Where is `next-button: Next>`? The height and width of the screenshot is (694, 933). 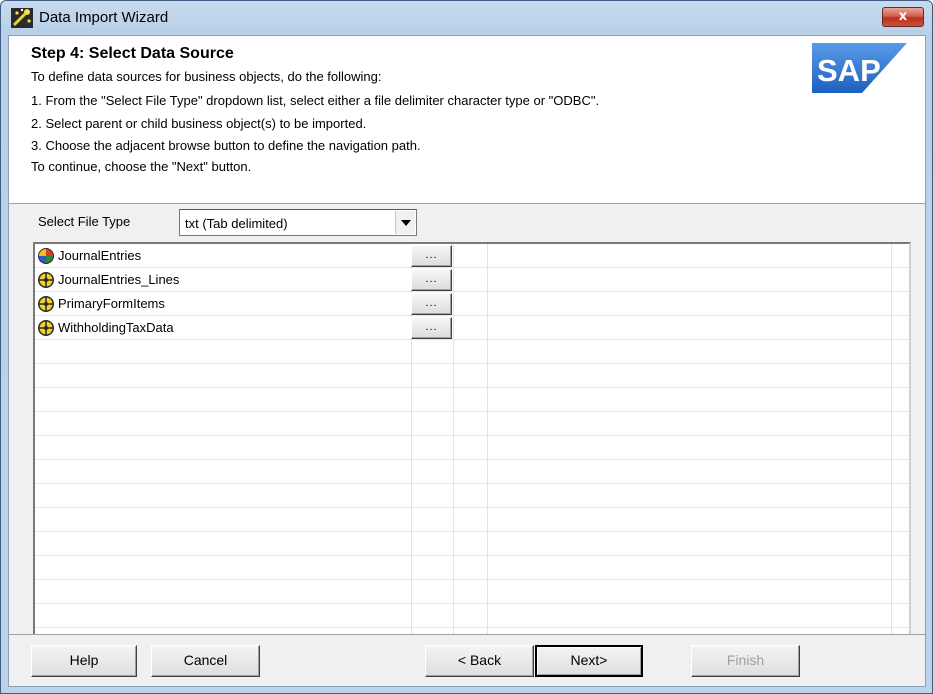
next-button: Next> is located at coordinates (589, 661).